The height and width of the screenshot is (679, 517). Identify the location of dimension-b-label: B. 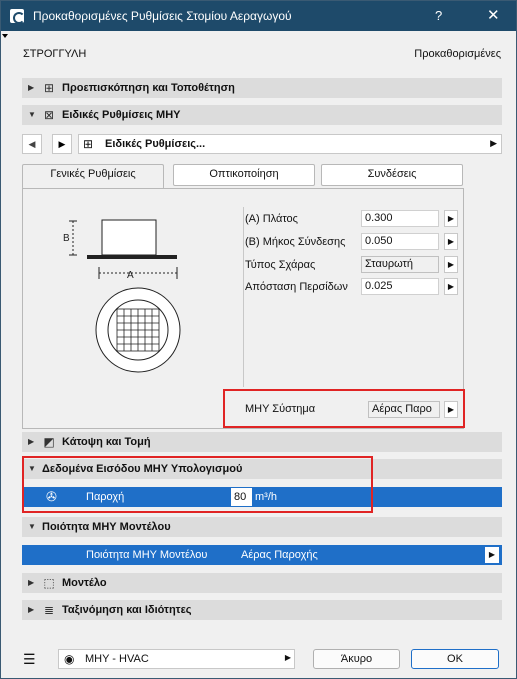
(66, 238).